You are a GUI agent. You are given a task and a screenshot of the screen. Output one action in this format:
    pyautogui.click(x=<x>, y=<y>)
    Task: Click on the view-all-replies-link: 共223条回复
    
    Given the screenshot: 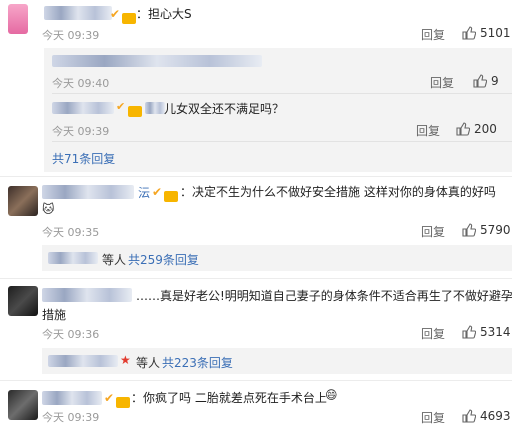 What is the action you would take?
    pyautogui.click(x=197, y=362)
    